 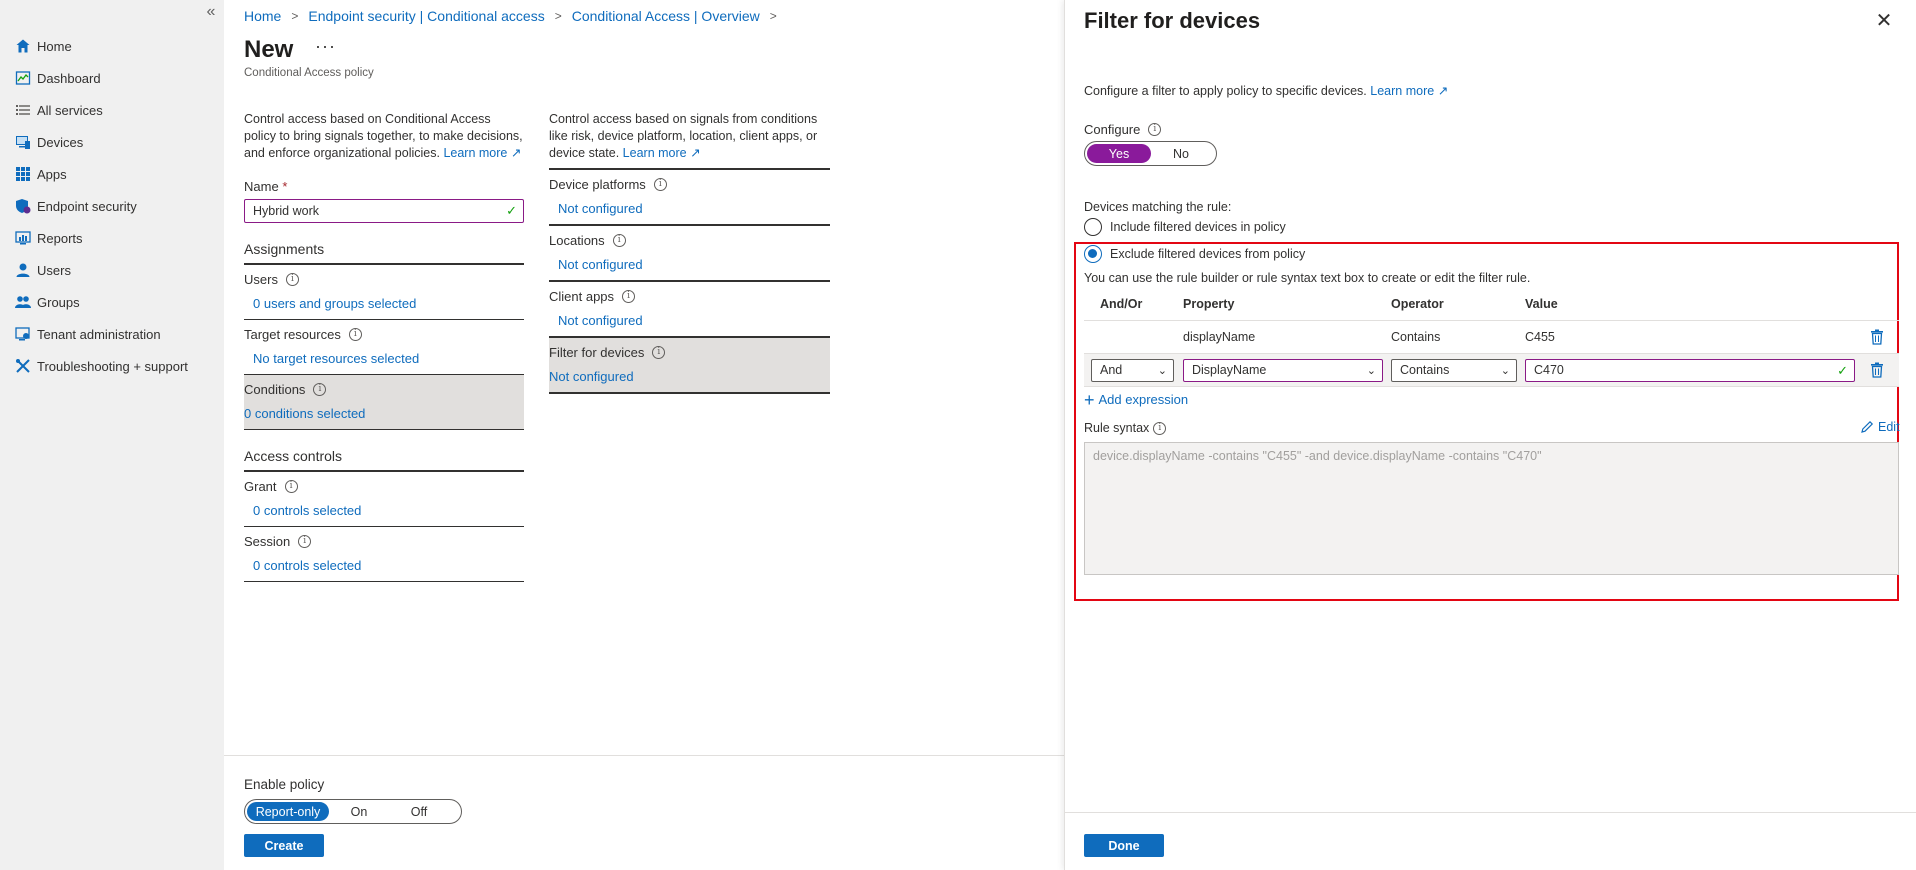 I want to click on client-apps-link: Not configured, so click(x=689, y=320).